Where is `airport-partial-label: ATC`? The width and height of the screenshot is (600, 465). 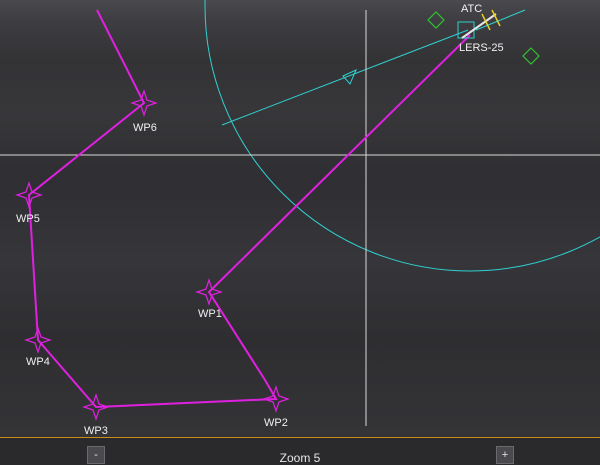
airport-partial-label: ATC is located at coordinates (471, 9).